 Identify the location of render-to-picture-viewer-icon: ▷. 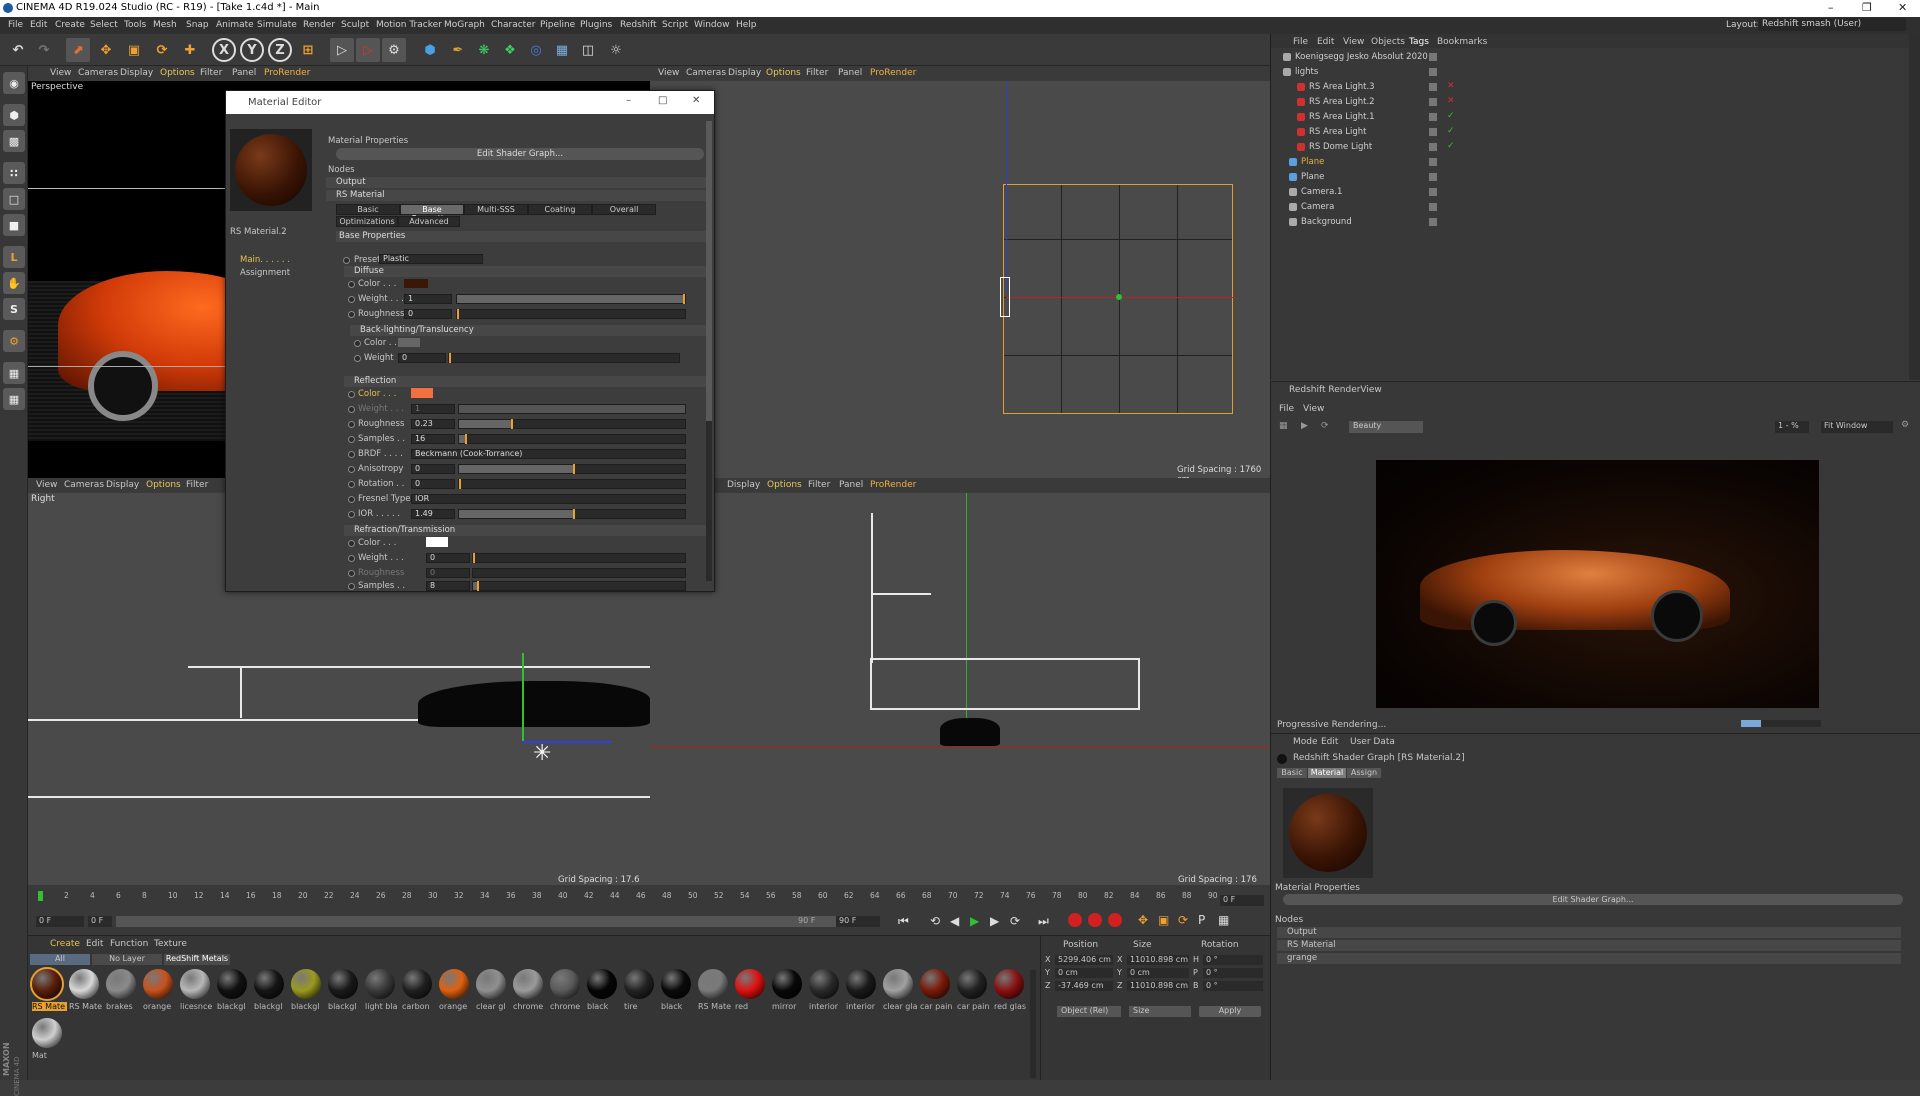
(368, 50).